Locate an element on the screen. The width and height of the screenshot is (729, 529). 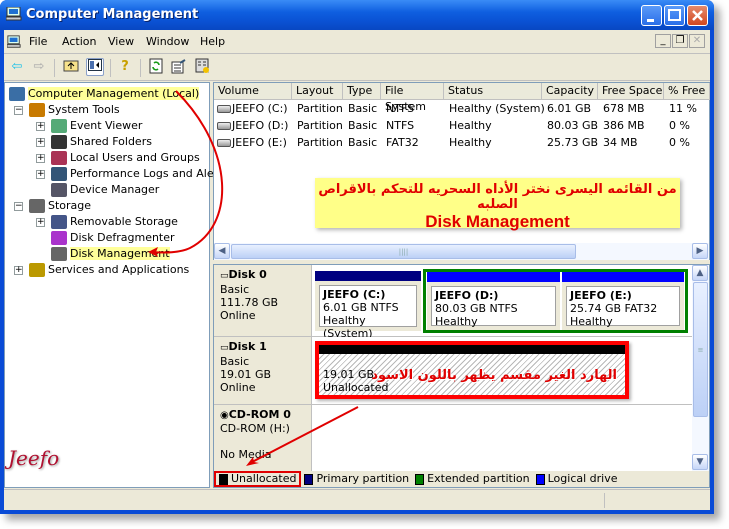
disk-info: ▭Disk 1 Basic 19.01 GB Online is located at coordinates (263, 370).